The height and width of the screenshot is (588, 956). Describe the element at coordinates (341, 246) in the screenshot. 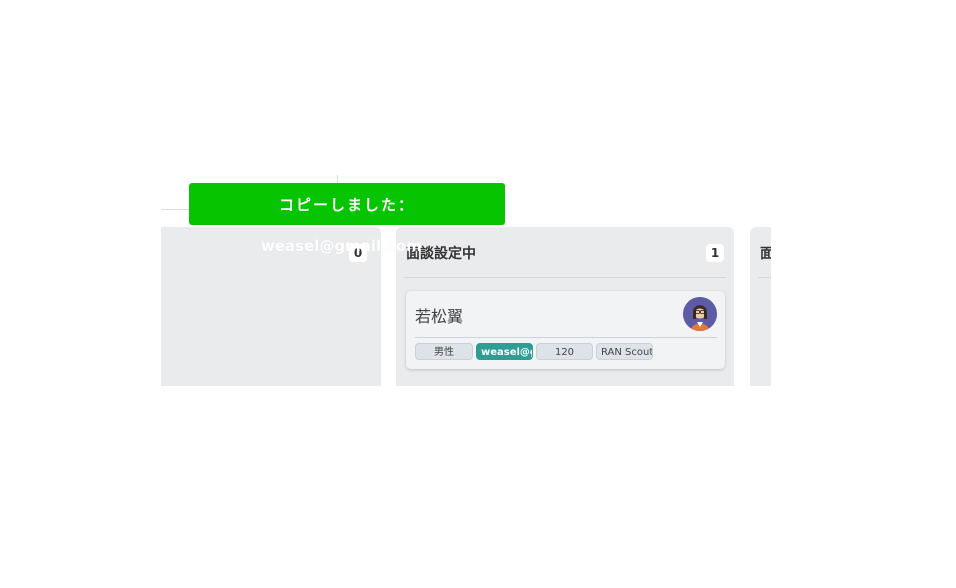

I see `toast-copied-value: weasel@gmail.com` at that location.